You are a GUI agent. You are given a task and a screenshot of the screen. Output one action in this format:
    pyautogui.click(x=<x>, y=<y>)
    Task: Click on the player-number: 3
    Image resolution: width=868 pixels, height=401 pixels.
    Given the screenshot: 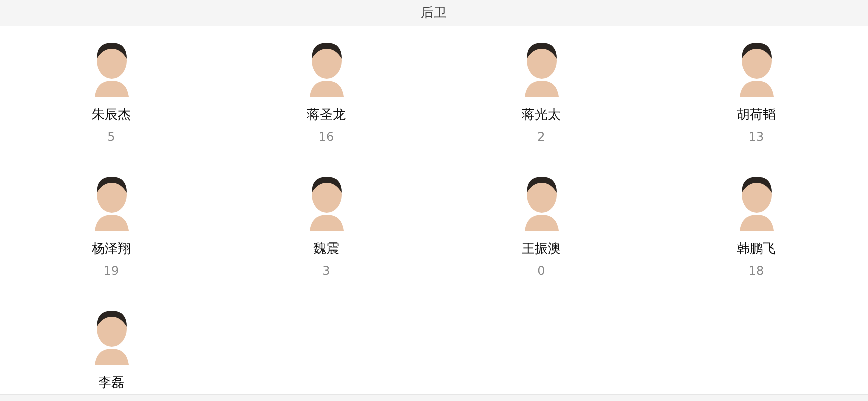 What is the action you would take?
    pyautogui.click(x=326, y=271)
    